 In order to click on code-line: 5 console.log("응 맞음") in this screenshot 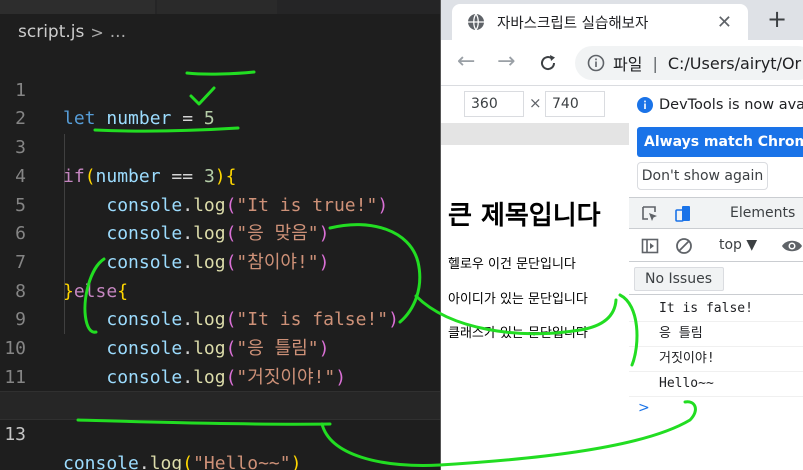, I will do `click(220, 204)`.